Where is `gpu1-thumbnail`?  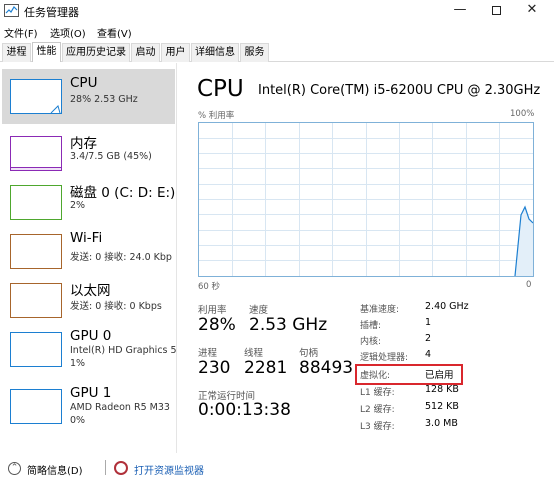
gpu1-thumbnail is located at coordinates (36, 406).